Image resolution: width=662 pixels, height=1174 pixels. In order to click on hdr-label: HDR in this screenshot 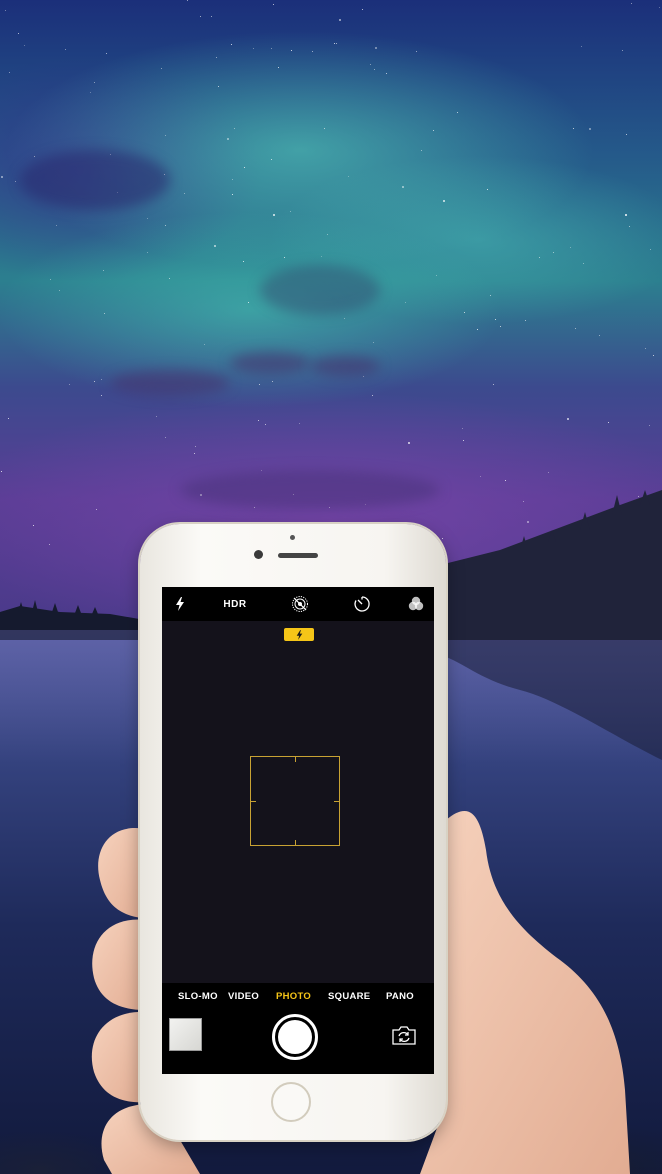, I will do `click(235, 604)`.